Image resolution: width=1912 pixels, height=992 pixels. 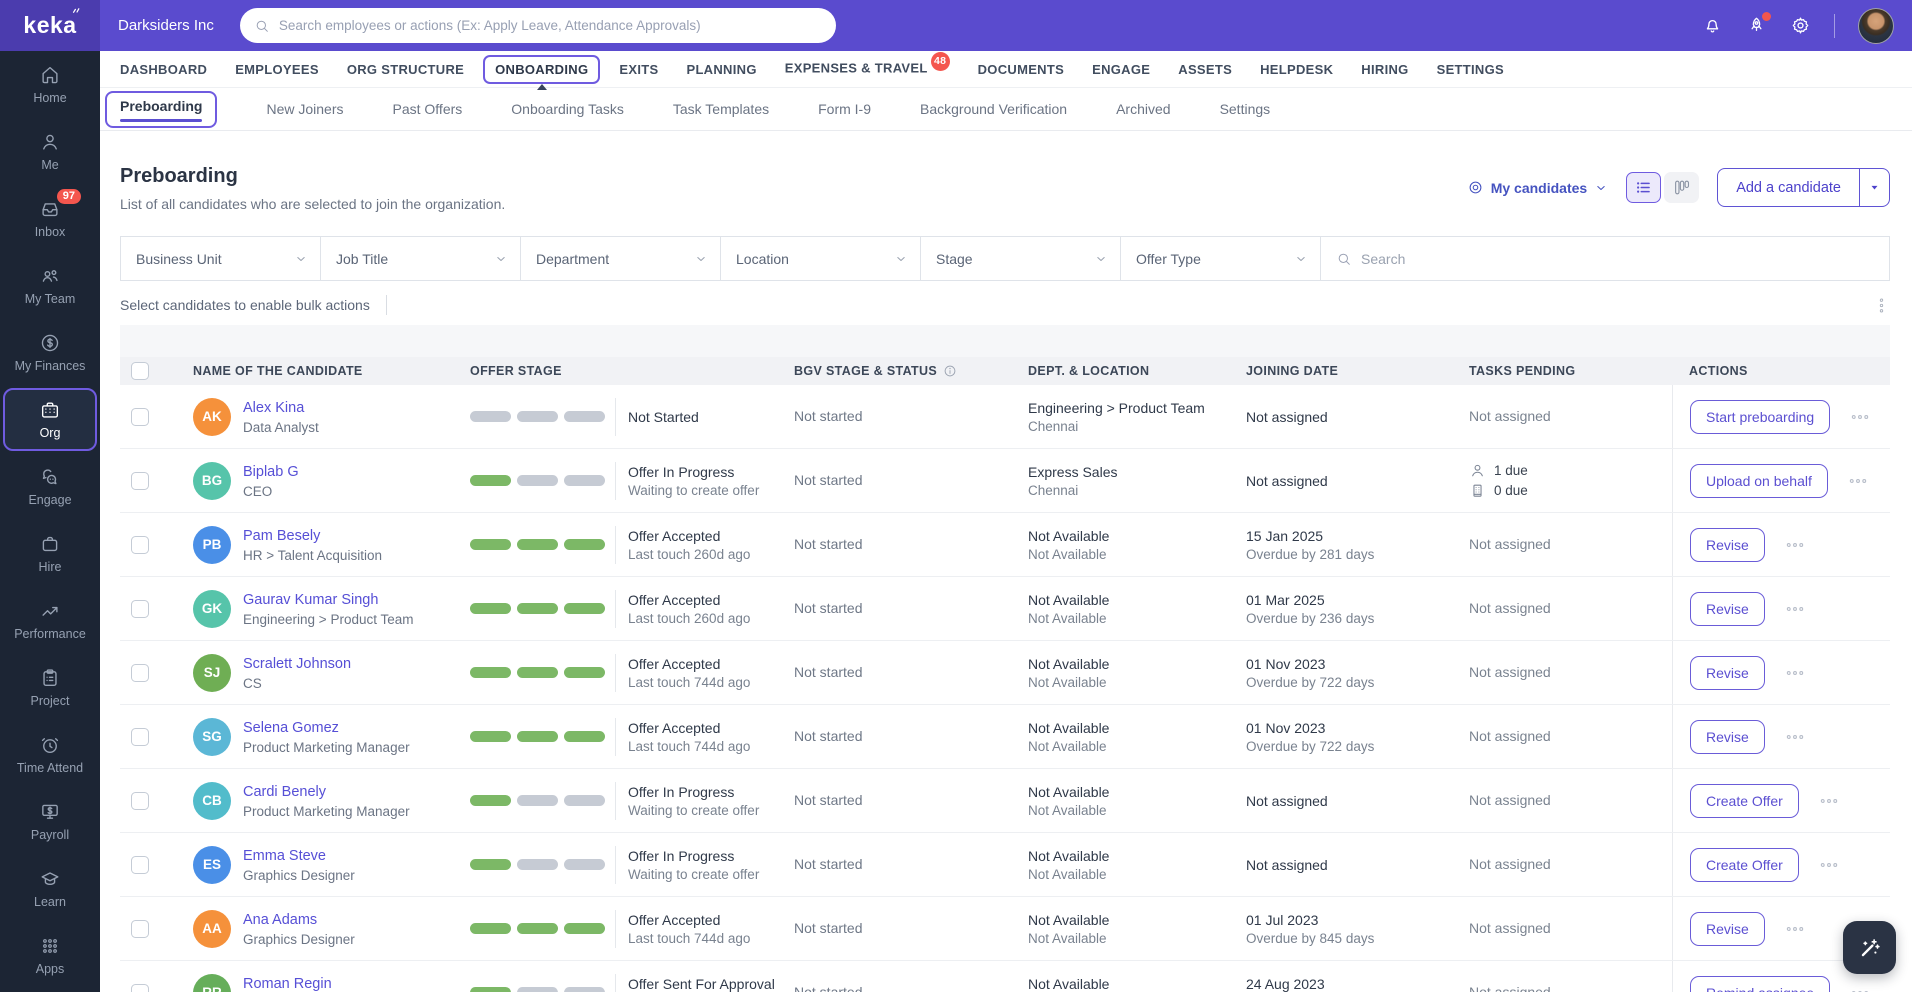 I want to click on table-search, so click(x=1605, y=258).